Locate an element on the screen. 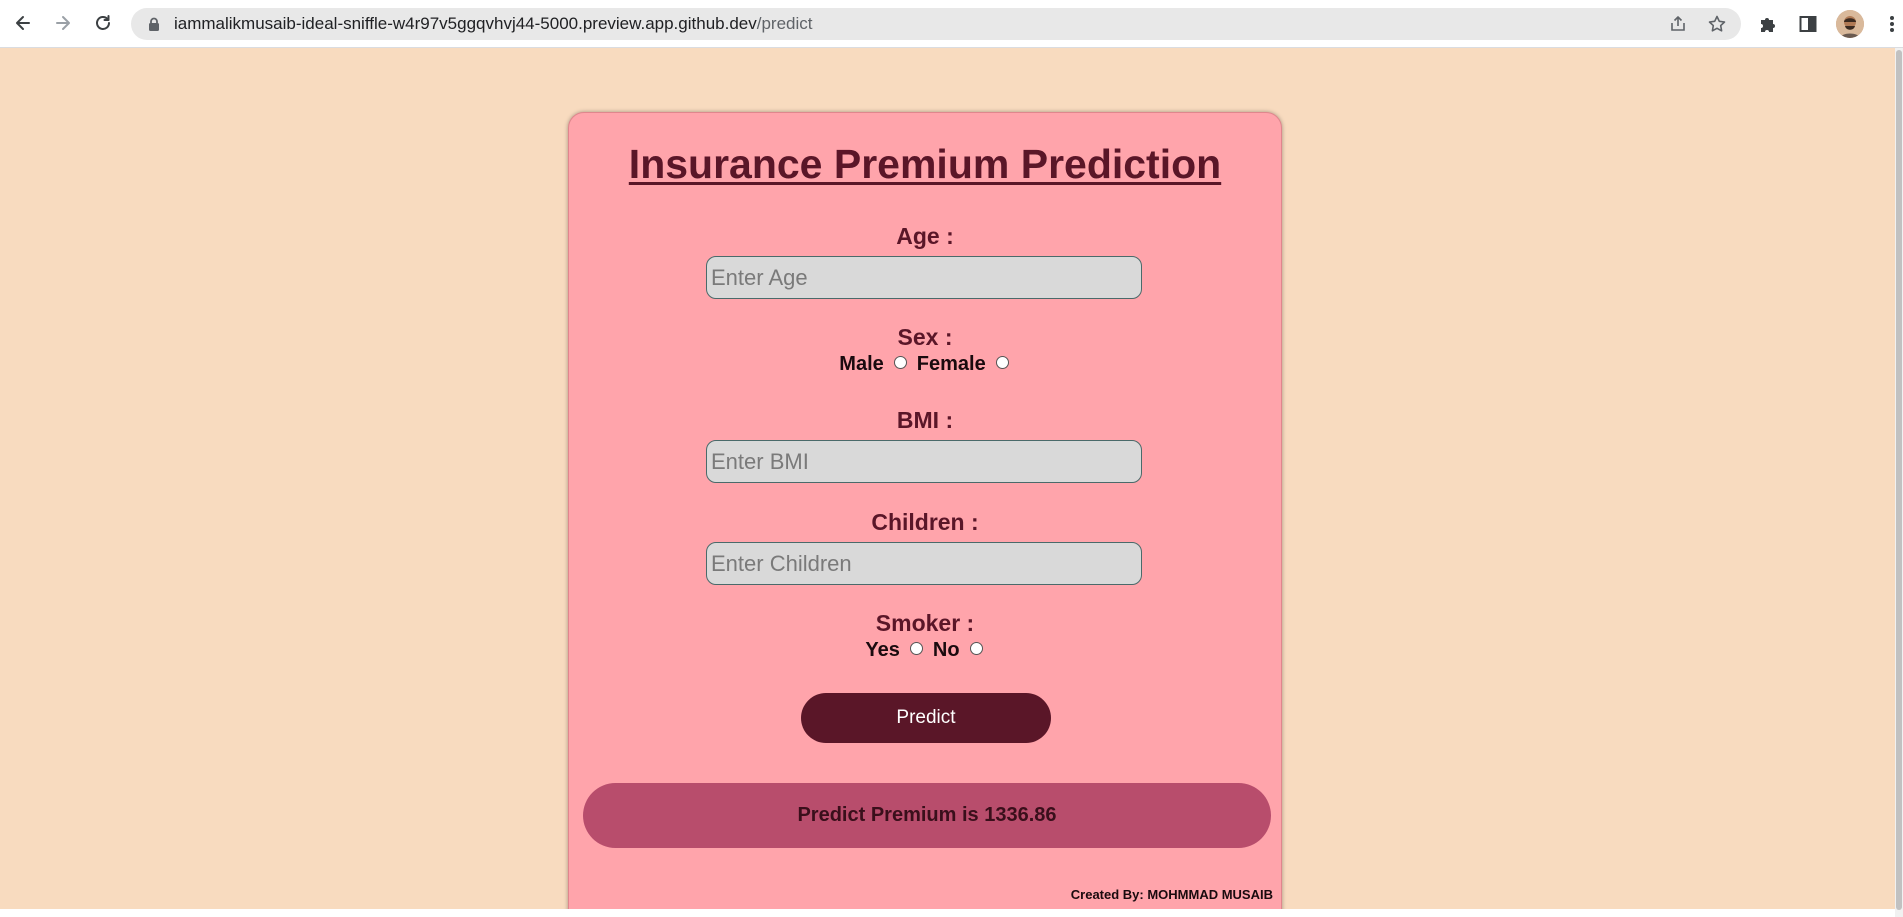 The width and height of the screenshot is (1903, 917). avatar is located at coordinates (1850, 24).